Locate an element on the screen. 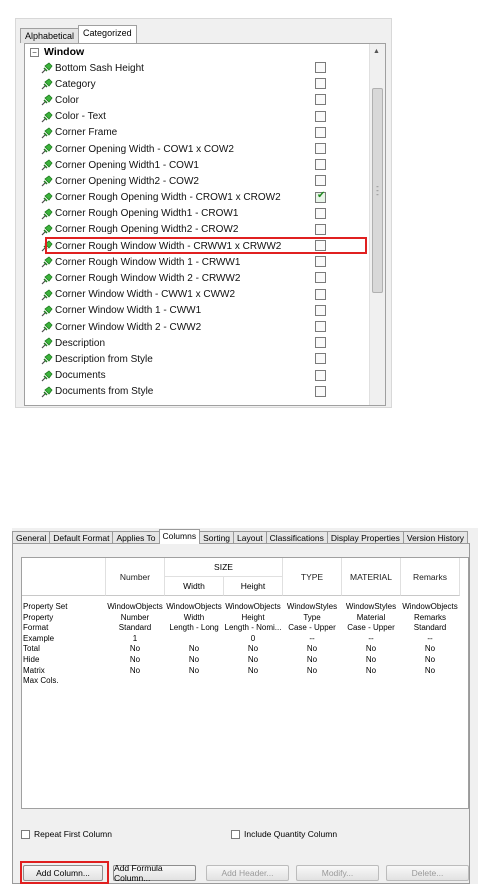 Image resolution: width=482 pixels, height=894 pixels. grid-row: Hide No No No No No No is located at coordinates (245, 660).